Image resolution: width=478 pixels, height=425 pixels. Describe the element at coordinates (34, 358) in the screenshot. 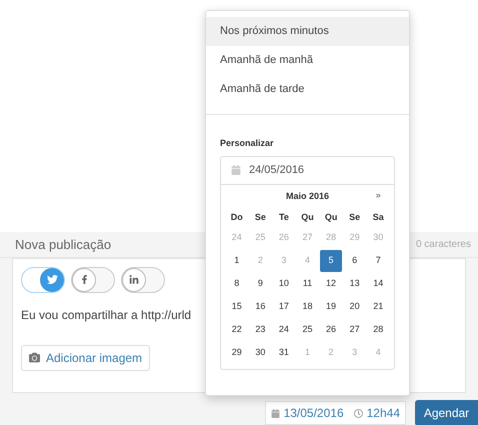

I see `camera-icon` at that location.